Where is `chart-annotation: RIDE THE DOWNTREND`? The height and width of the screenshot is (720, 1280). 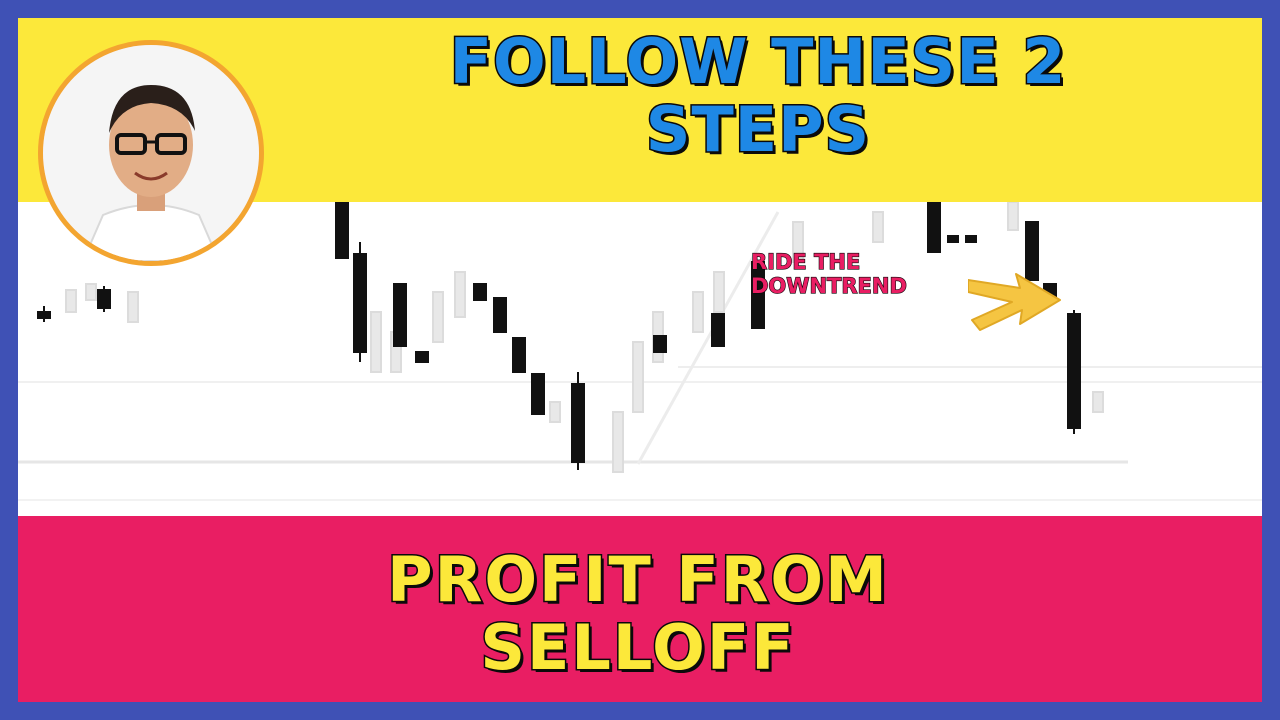 chart-annotation: RIDE THE DOWNTREND is located at coordinates (828, 273).